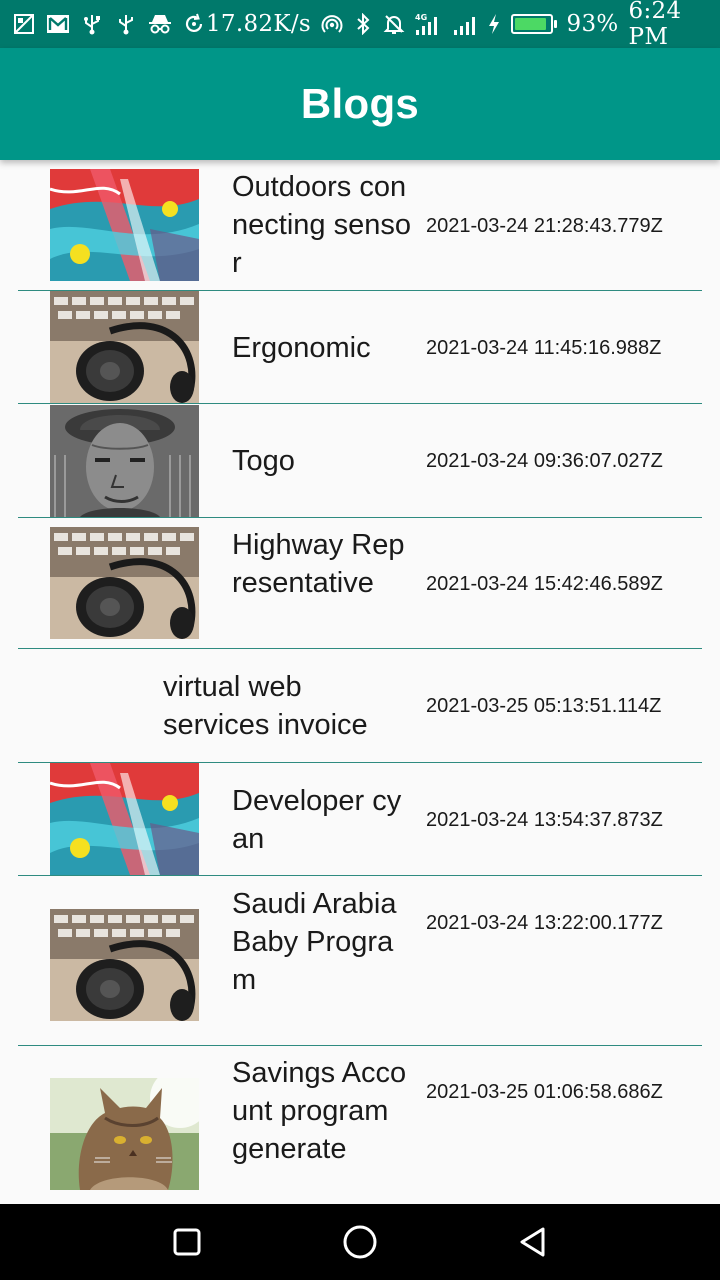  What do you see at coordinates (321, 225) in the screenshot?
I see `blog-title: Outdoors connecting sensor` at bounding box center [321, 225].